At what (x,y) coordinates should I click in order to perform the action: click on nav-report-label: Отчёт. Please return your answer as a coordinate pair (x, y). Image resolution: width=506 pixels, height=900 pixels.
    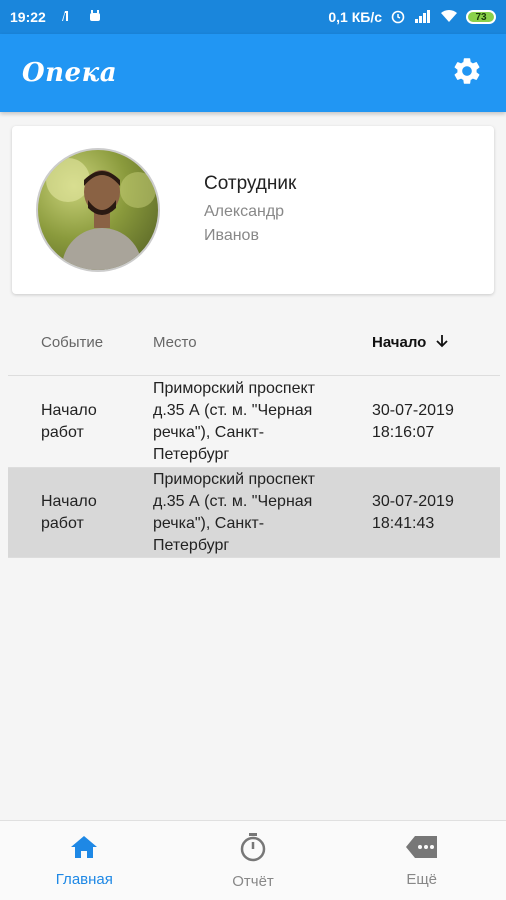
    Looking at the image, I should click on (253, 881).